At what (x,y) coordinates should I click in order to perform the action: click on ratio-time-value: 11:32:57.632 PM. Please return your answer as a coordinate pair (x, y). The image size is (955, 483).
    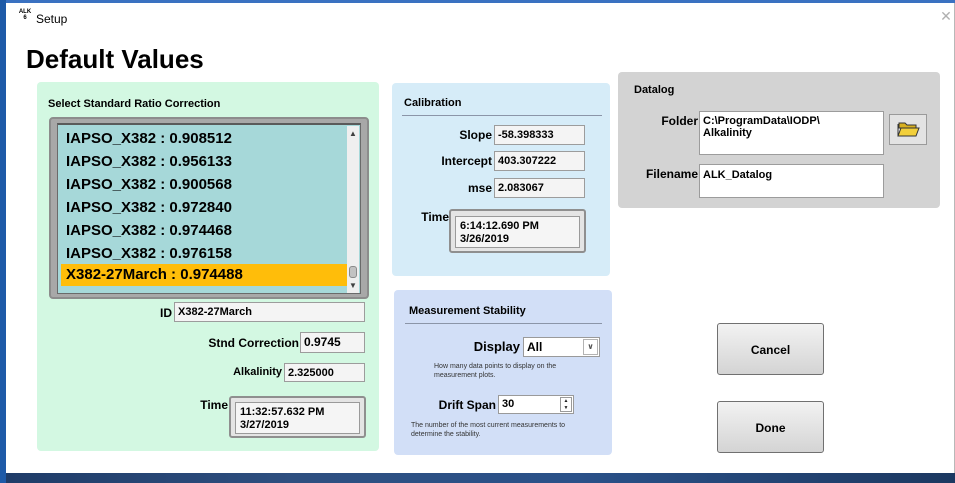
    Looking at the image, I should click on (282, 412).